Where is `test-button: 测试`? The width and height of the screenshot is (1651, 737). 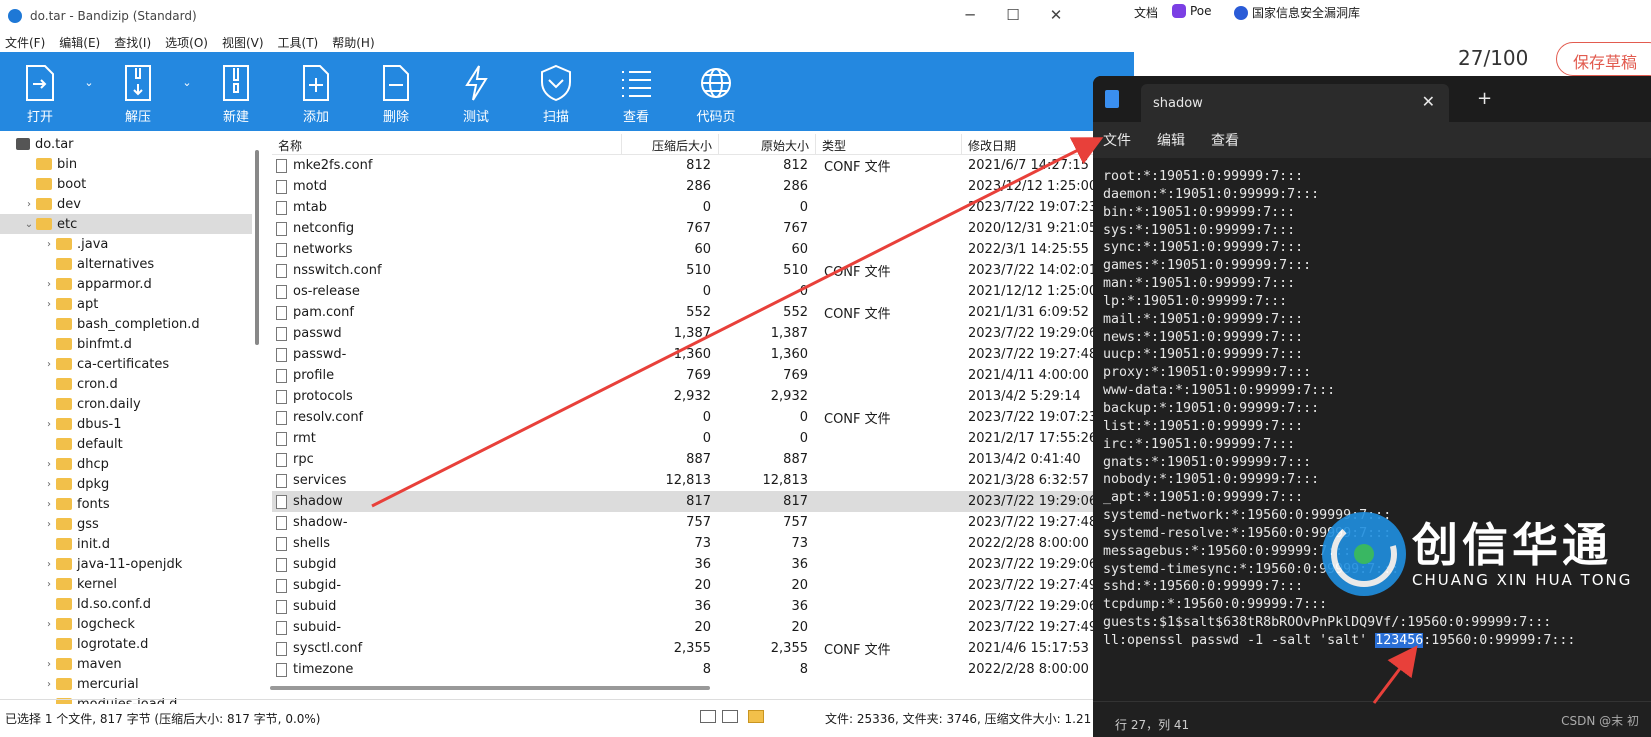 test-button: 测试 is located at coordinates (476, 91).